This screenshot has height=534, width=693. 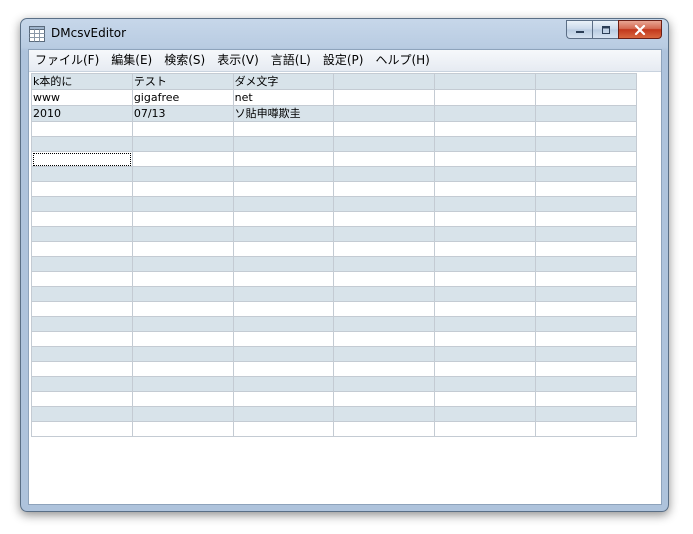 I want to click on maximize-button, so click(x=605, y=29).